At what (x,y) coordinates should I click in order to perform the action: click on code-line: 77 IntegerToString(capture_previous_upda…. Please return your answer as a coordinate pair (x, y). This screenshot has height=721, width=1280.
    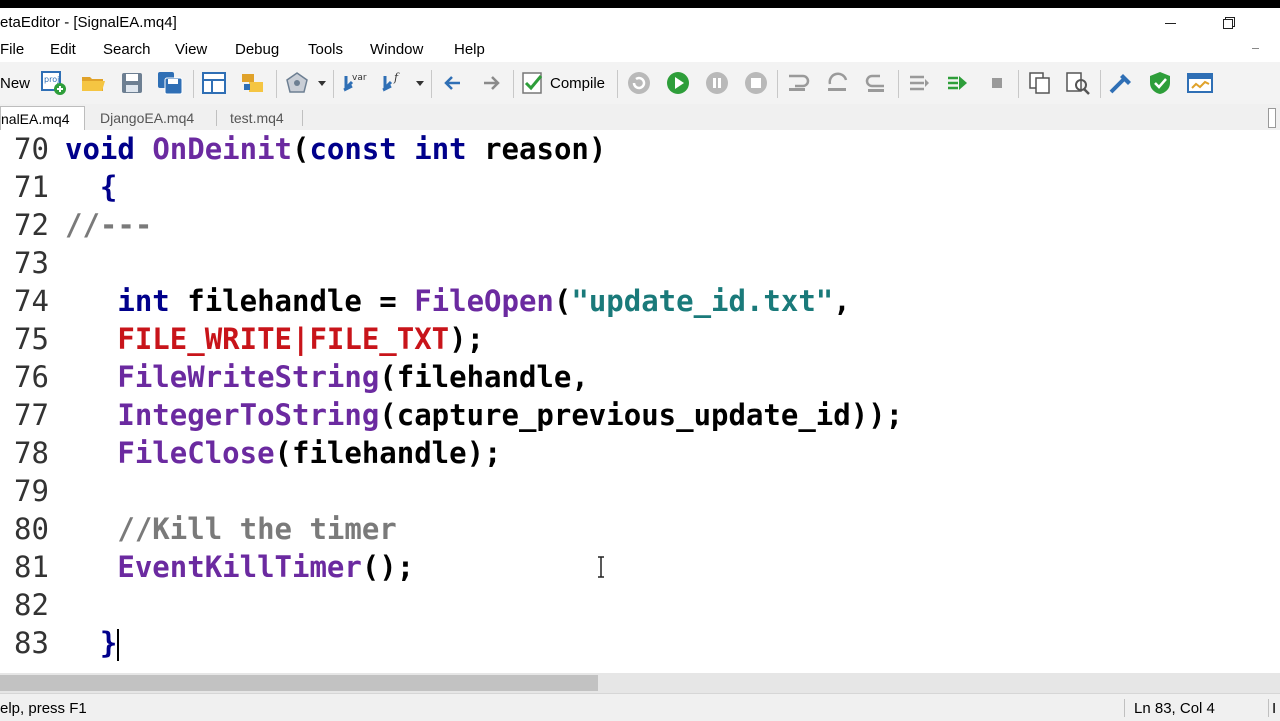
    Looking at the image, I should click on (640, 415).